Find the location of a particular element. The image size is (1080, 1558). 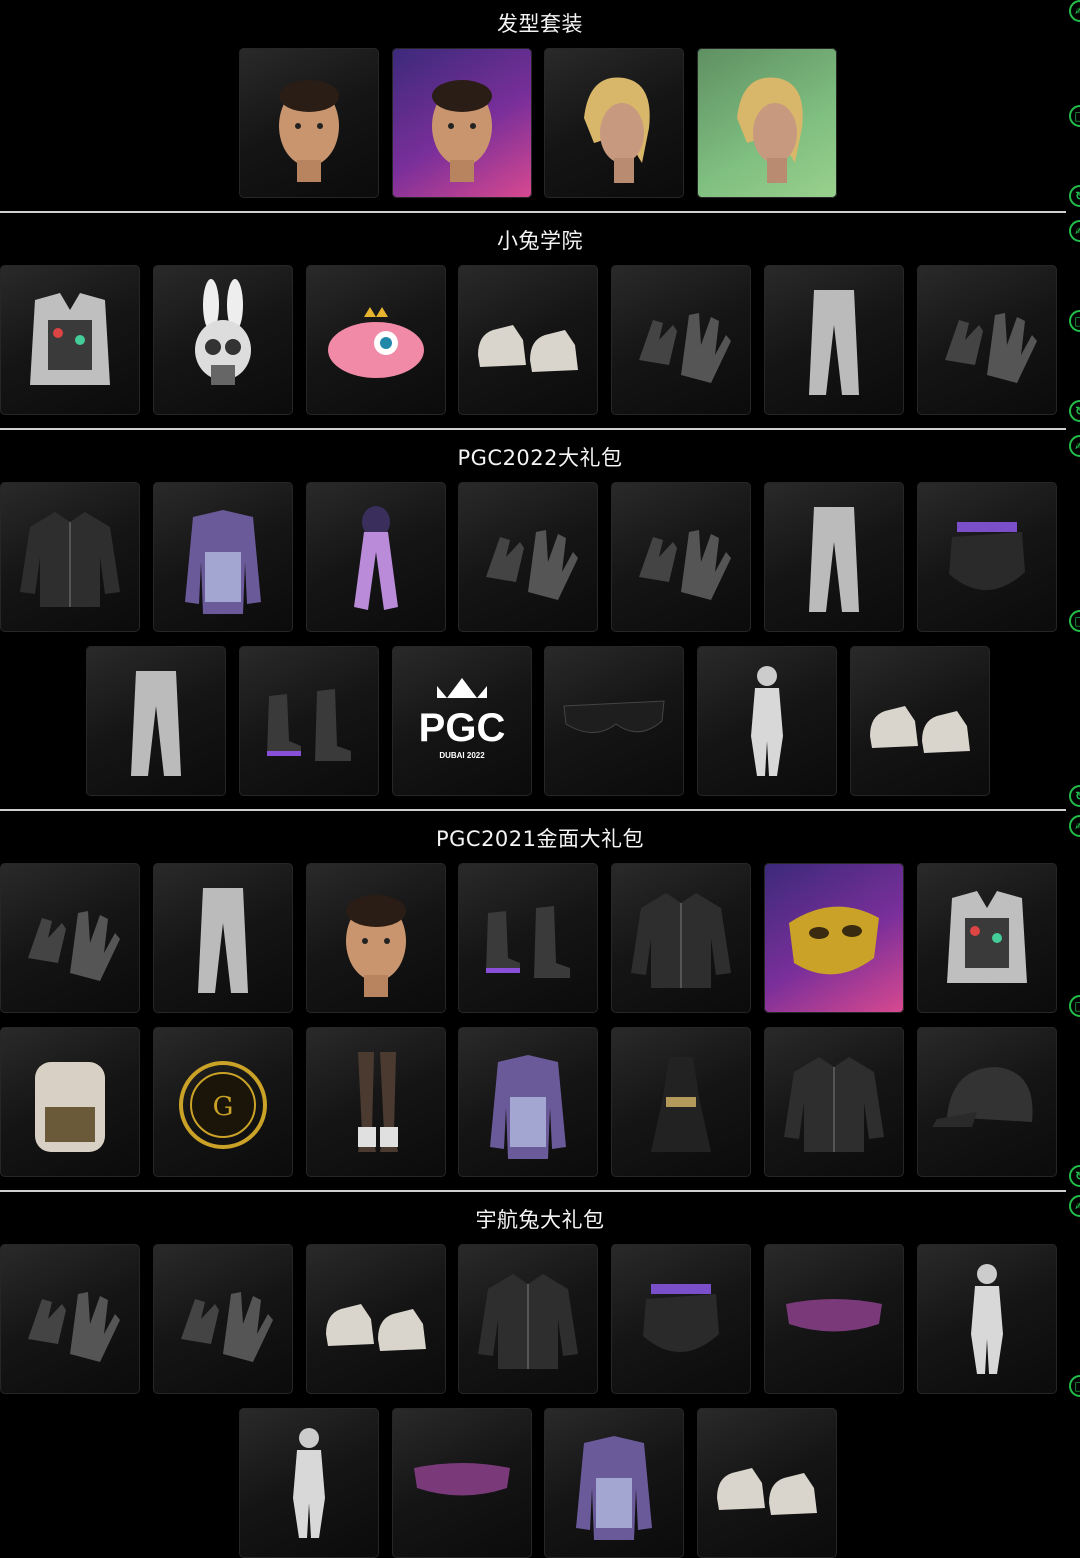

section-title: 小兔学院 is located at coordinates (540, 241).